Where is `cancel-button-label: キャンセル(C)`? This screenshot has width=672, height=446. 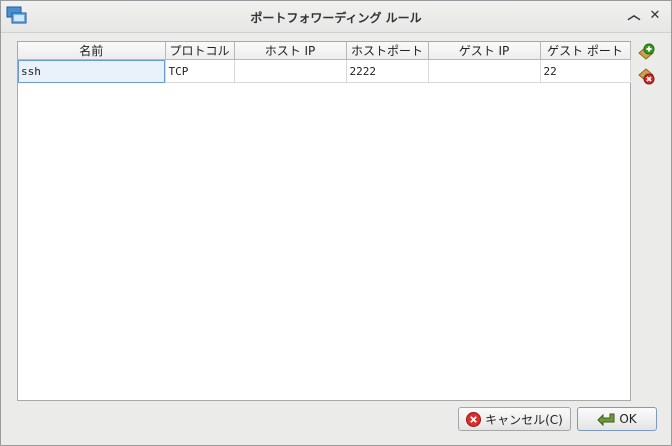 cancel-button-label: キャンセル(C) is located at coordinates (524, 419).